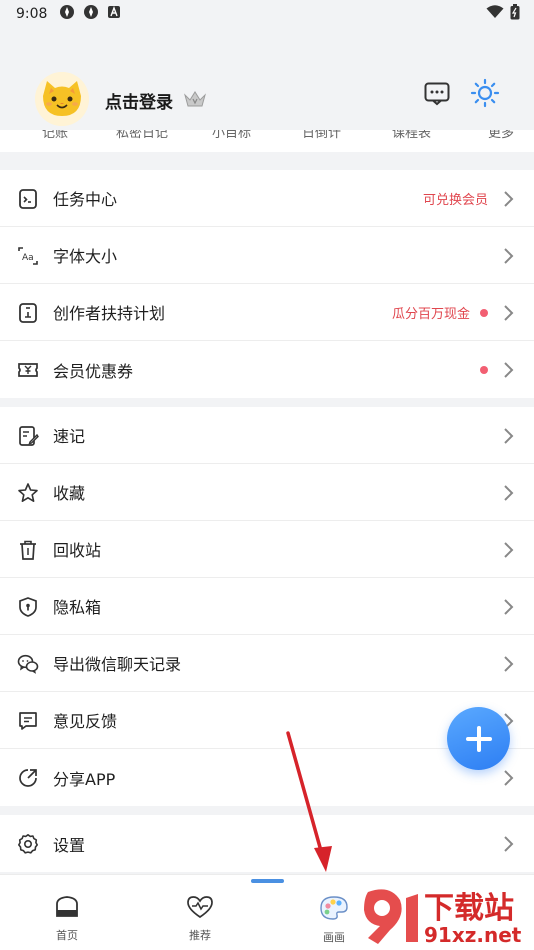 This screenshot has height=950, width=534. Describe the element at coordinates (85, 199) in the screenshot. I see `menu-item-label: 任务中心` at that location.